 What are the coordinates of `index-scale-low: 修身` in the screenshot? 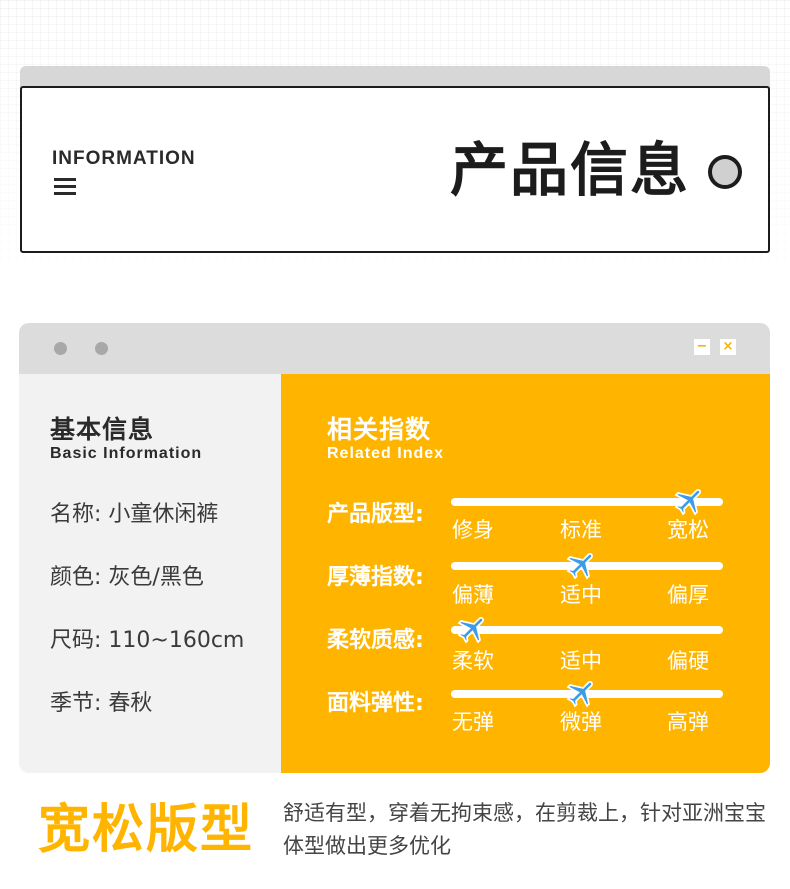 It's located at (473, 530).